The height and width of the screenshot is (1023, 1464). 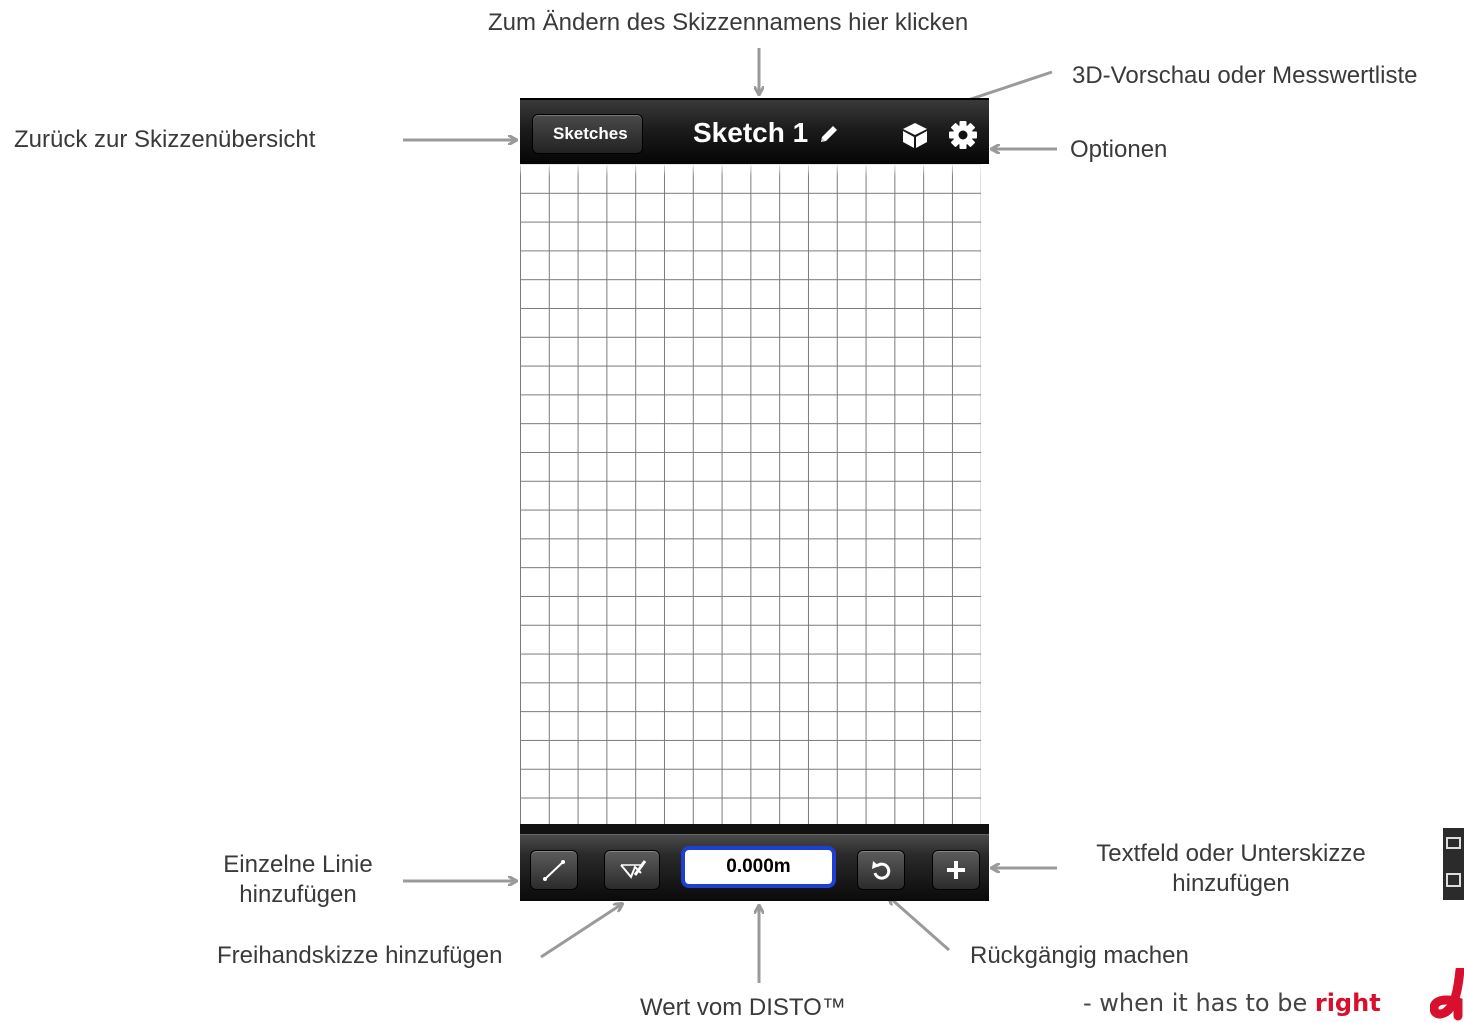 I want to click on line-icon, so click(x=554, y=870).